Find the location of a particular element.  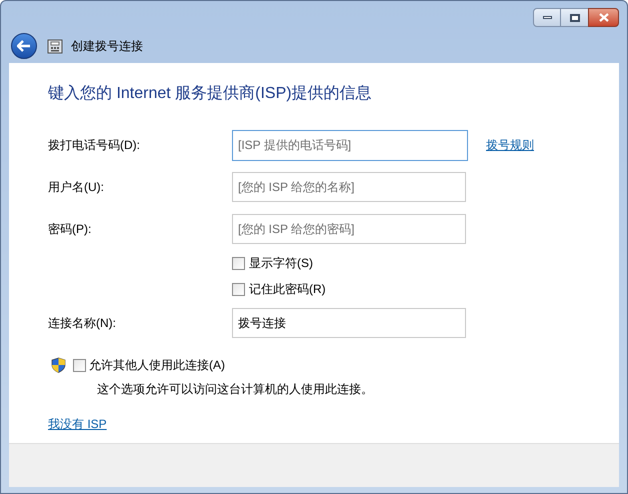

no-isp-link: 我没有 ISP is located at coordinates (77, 424).